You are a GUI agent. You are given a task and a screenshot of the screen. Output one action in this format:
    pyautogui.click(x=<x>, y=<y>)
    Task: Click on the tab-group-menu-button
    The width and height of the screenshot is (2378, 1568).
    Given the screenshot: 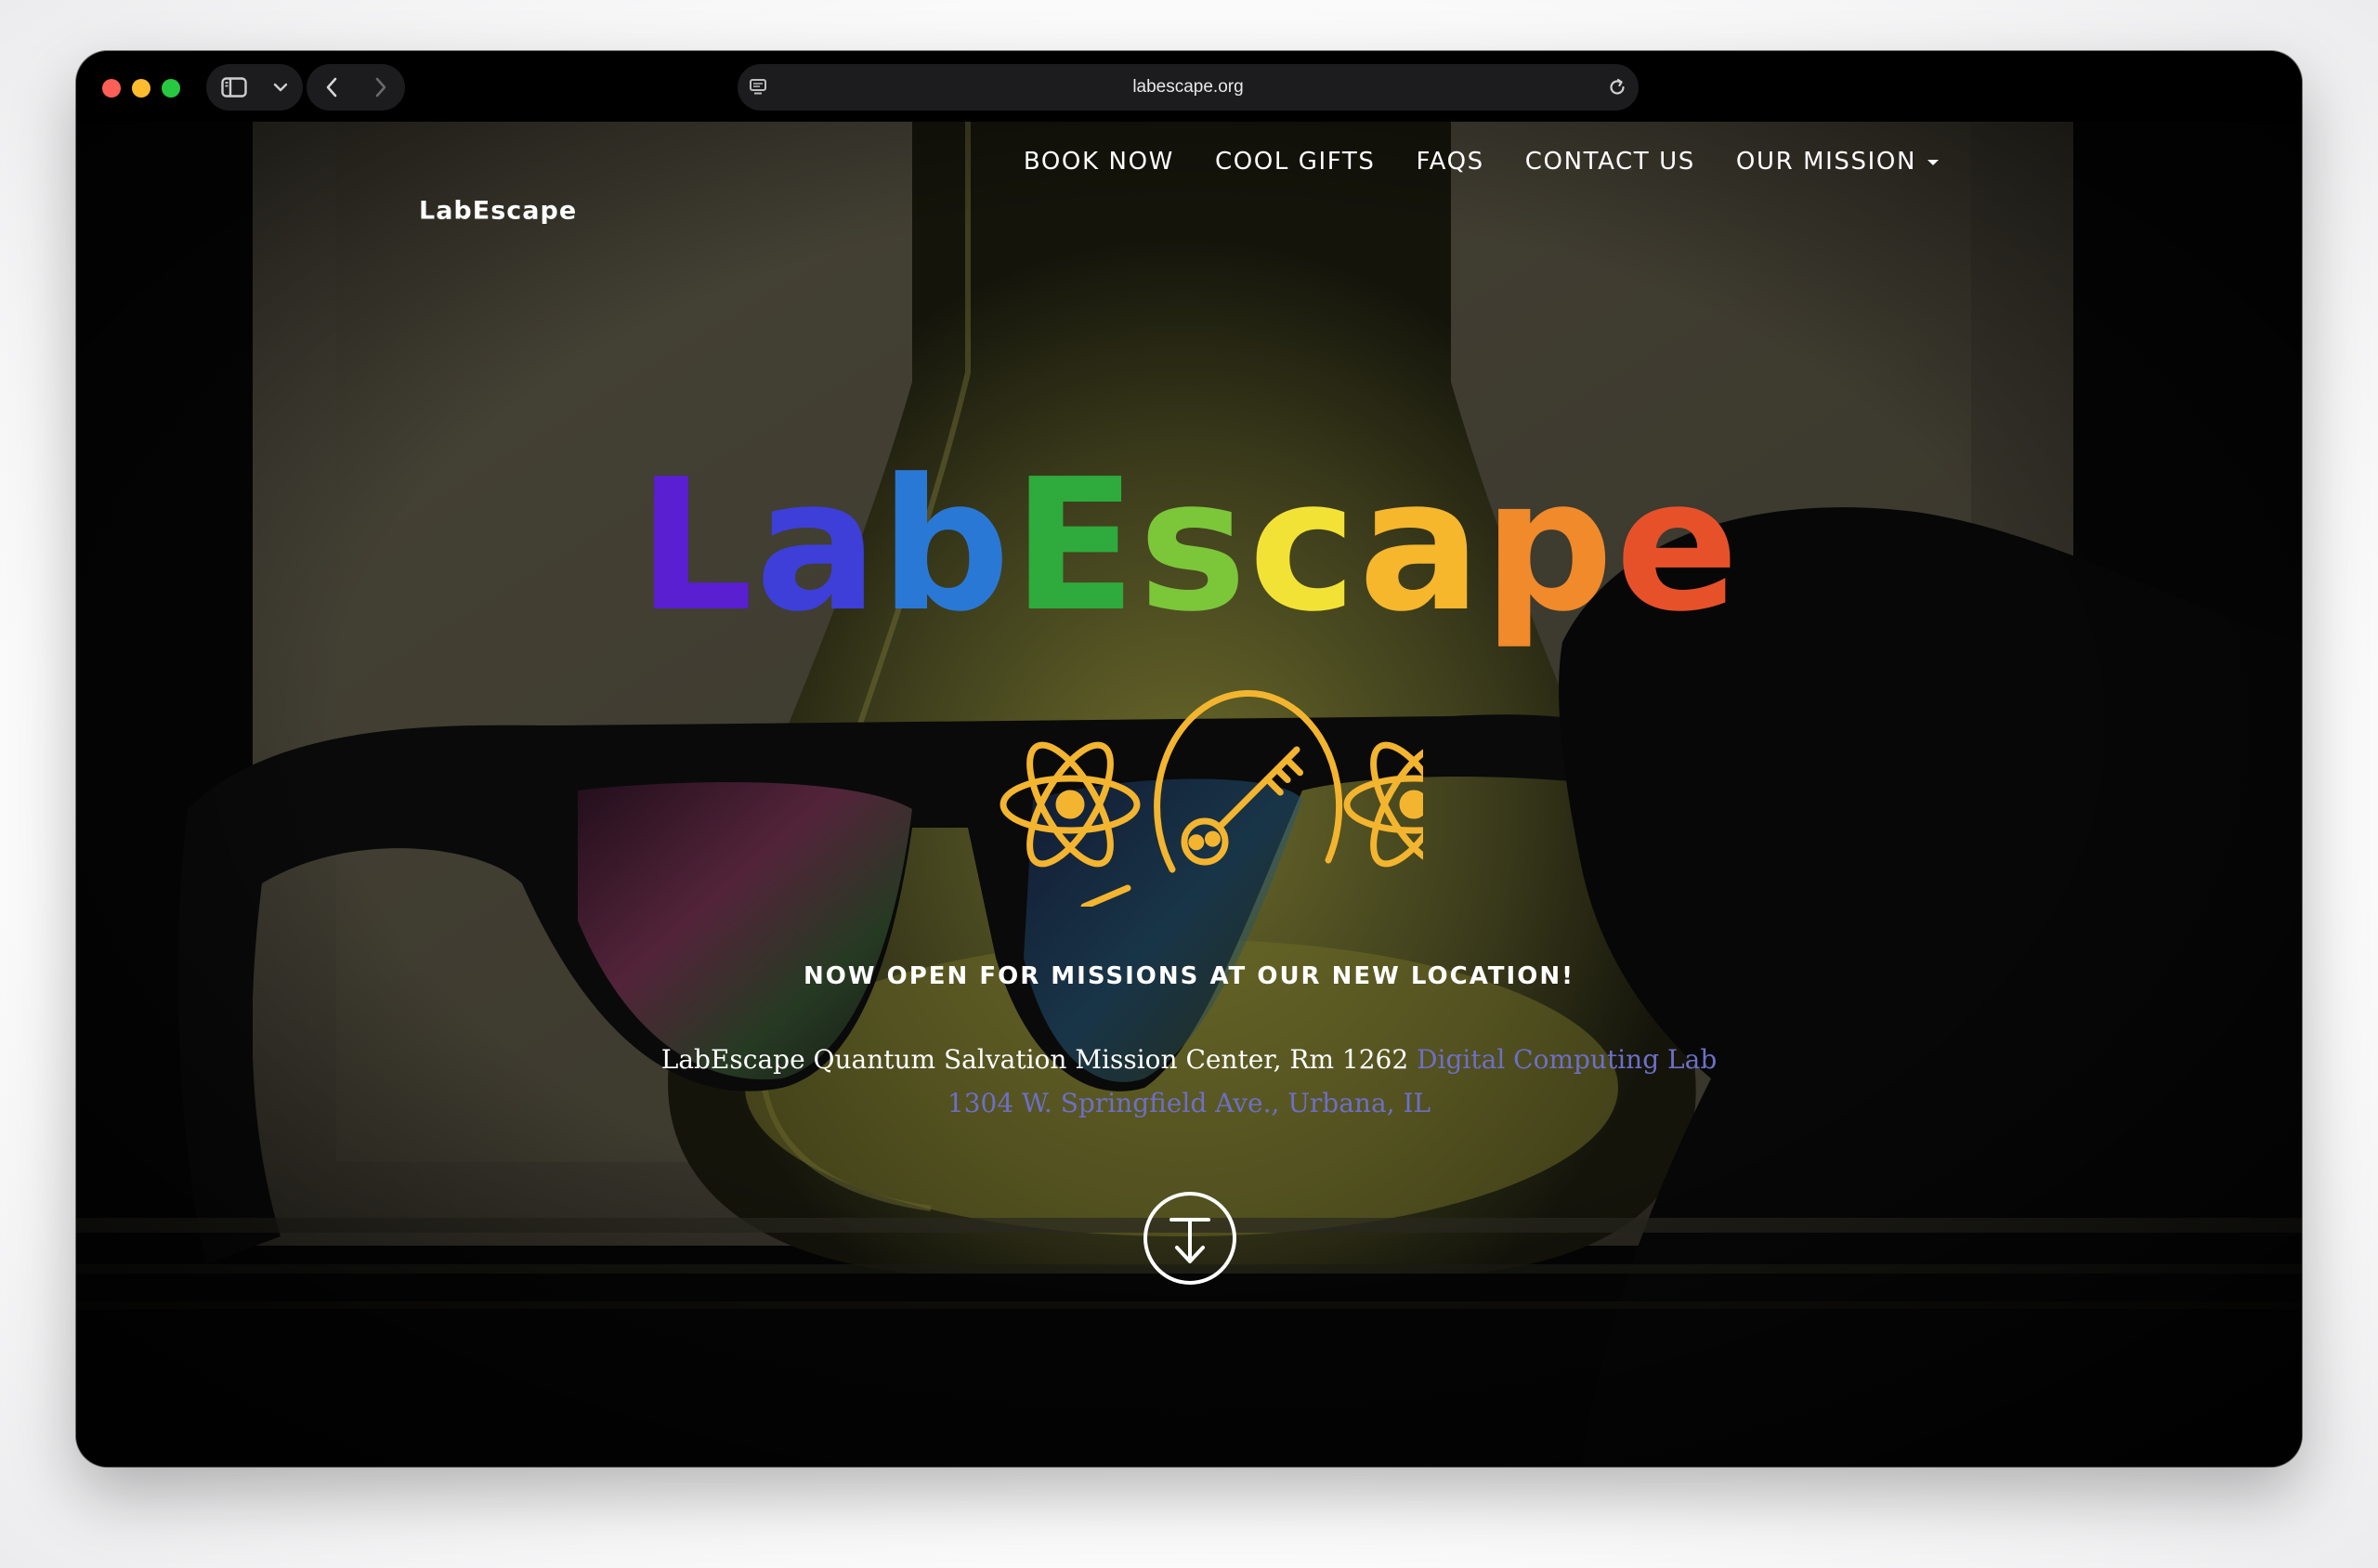 What is the action you would take?
    pyautogui.click(x=280, y=87)
    